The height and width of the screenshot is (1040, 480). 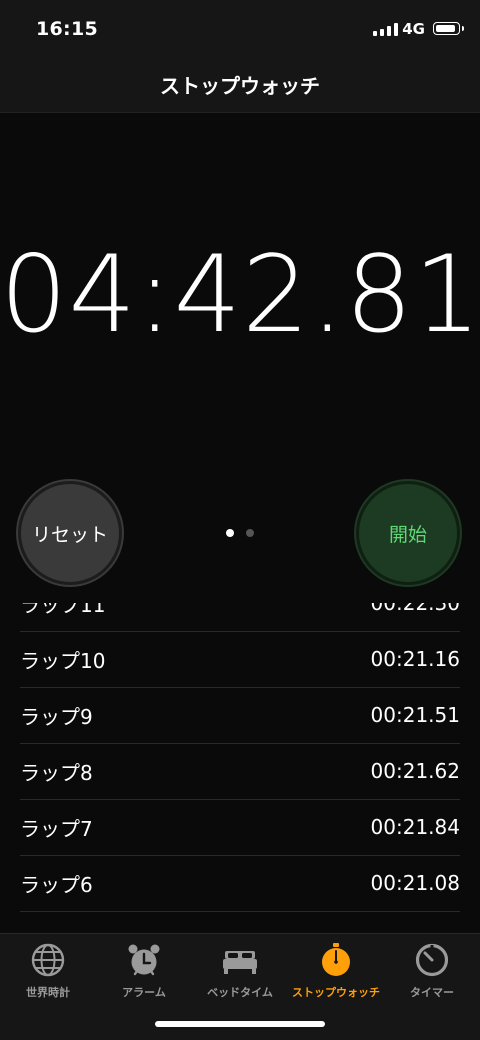 I want to click on tab-timer: タイマー, so click(x=432, y=971).